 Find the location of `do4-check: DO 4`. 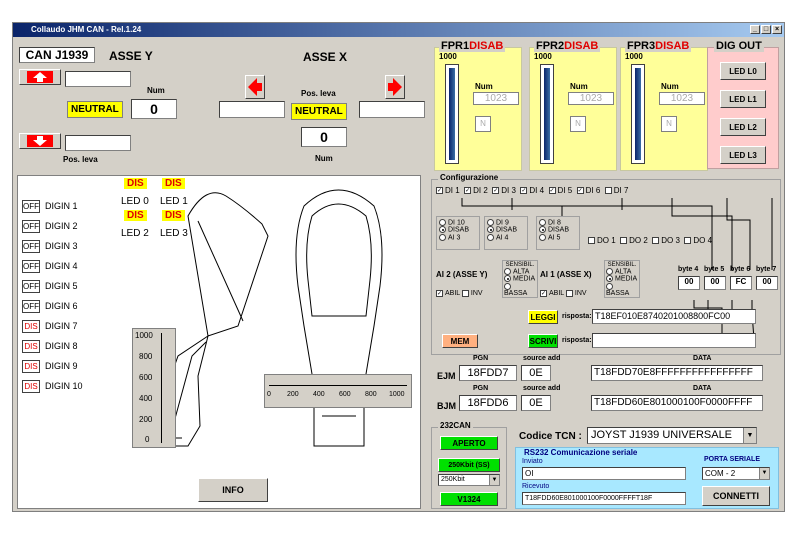

do4-check: DO 4 is located at coordinates (698, 240).